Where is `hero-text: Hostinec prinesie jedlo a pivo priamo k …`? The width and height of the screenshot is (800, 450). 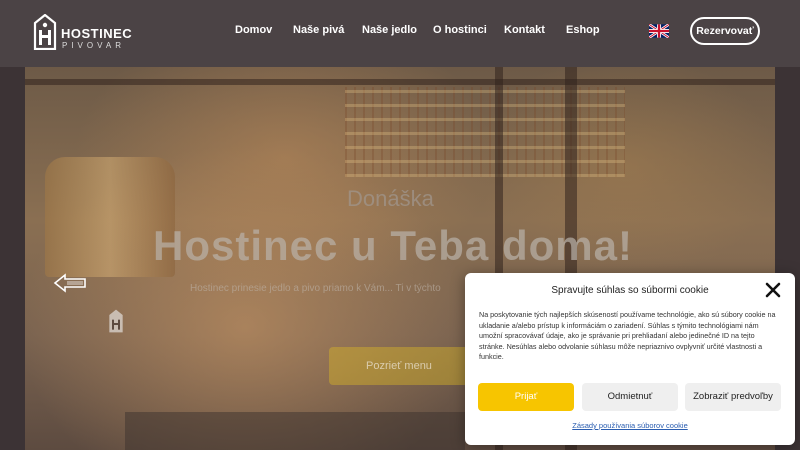 hero-text: Hostinec prinesie jedlo a pivo priamo k … is located at coordinates (315, 288).